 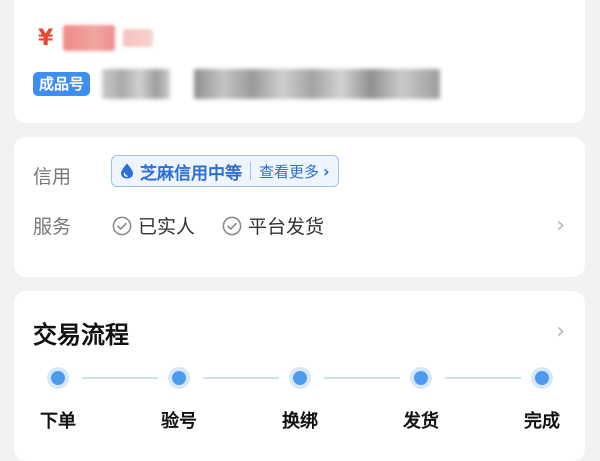 I want to click on service-item-label: 已实人, so click(x=167, y=227).